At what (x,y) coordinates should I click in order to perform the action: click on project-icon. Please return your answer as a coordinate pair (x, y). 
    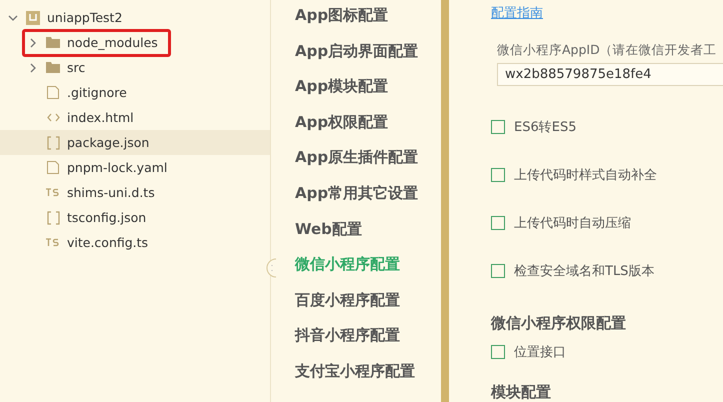
    Looking at the image, I should click on (33, 17).